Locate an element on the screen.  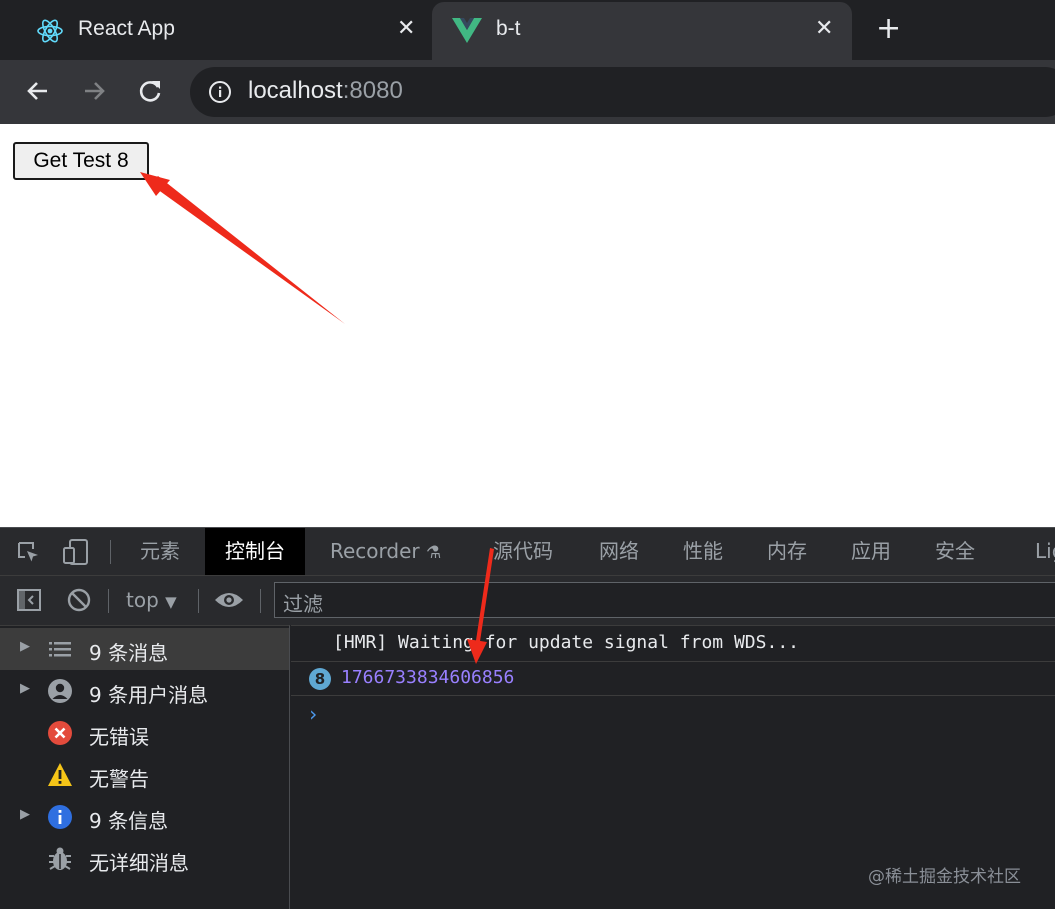
console-sidebar: ▶ 9 条消息 ▶ 9 条用户消息 无错误 无警告 ▶ 9 条信息 无详细消息 is located at coordinates (145, 767).